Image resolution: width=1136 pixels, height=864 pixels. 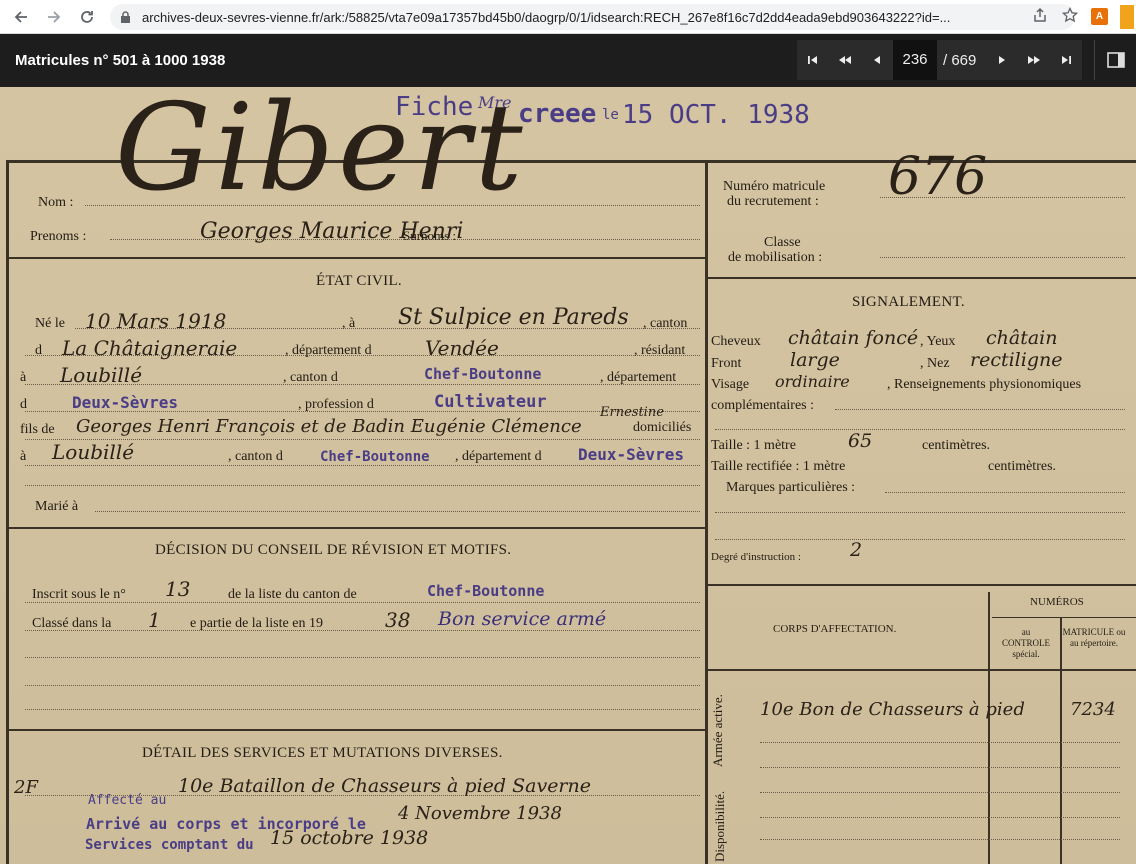 What do you see at coordinates (310, 377) in the screenshot?
I see `label-canton-d: , canton d` at bounding box center [310, 377].